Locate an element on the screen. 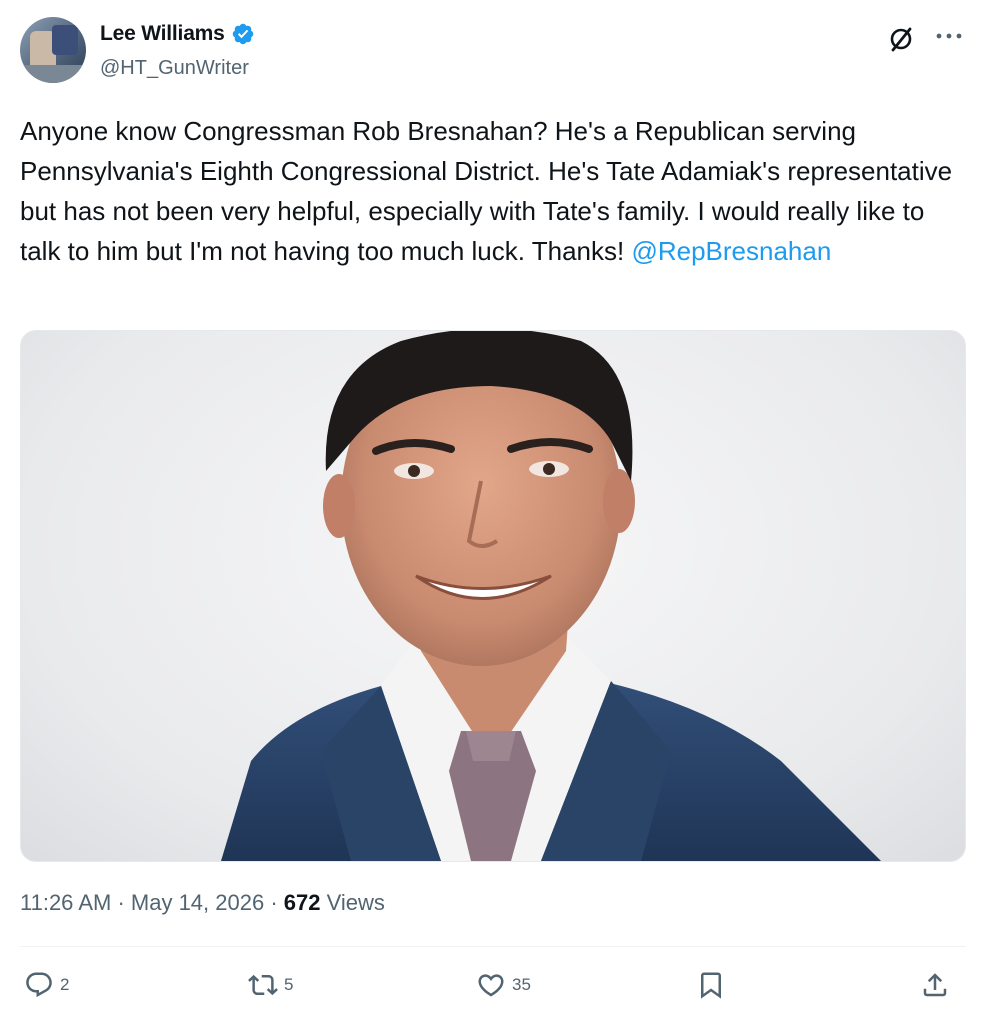  views-label: Views is located at coordinates (352, 902).